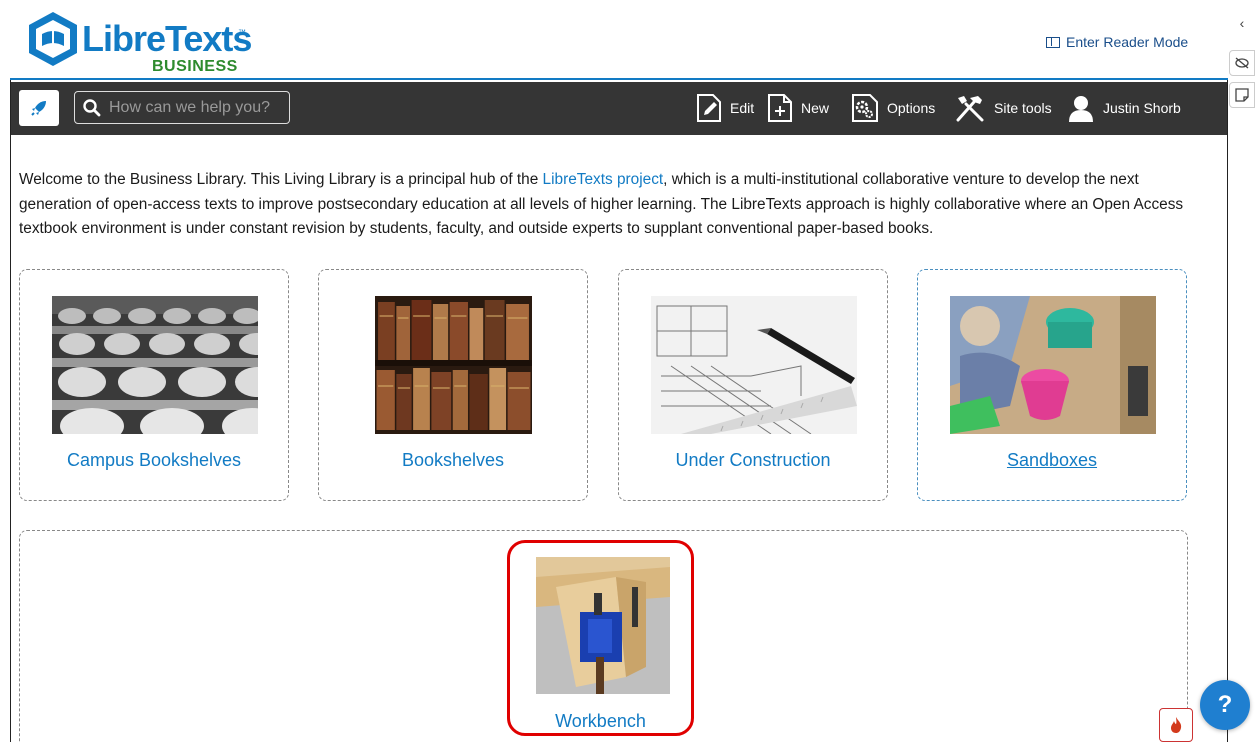 The image size is (1256, 742). What do you see at coordinates (154, 460) in the screenshot?
I see `card-label: Campus Bookshelves` at bounding box center [154, 460].